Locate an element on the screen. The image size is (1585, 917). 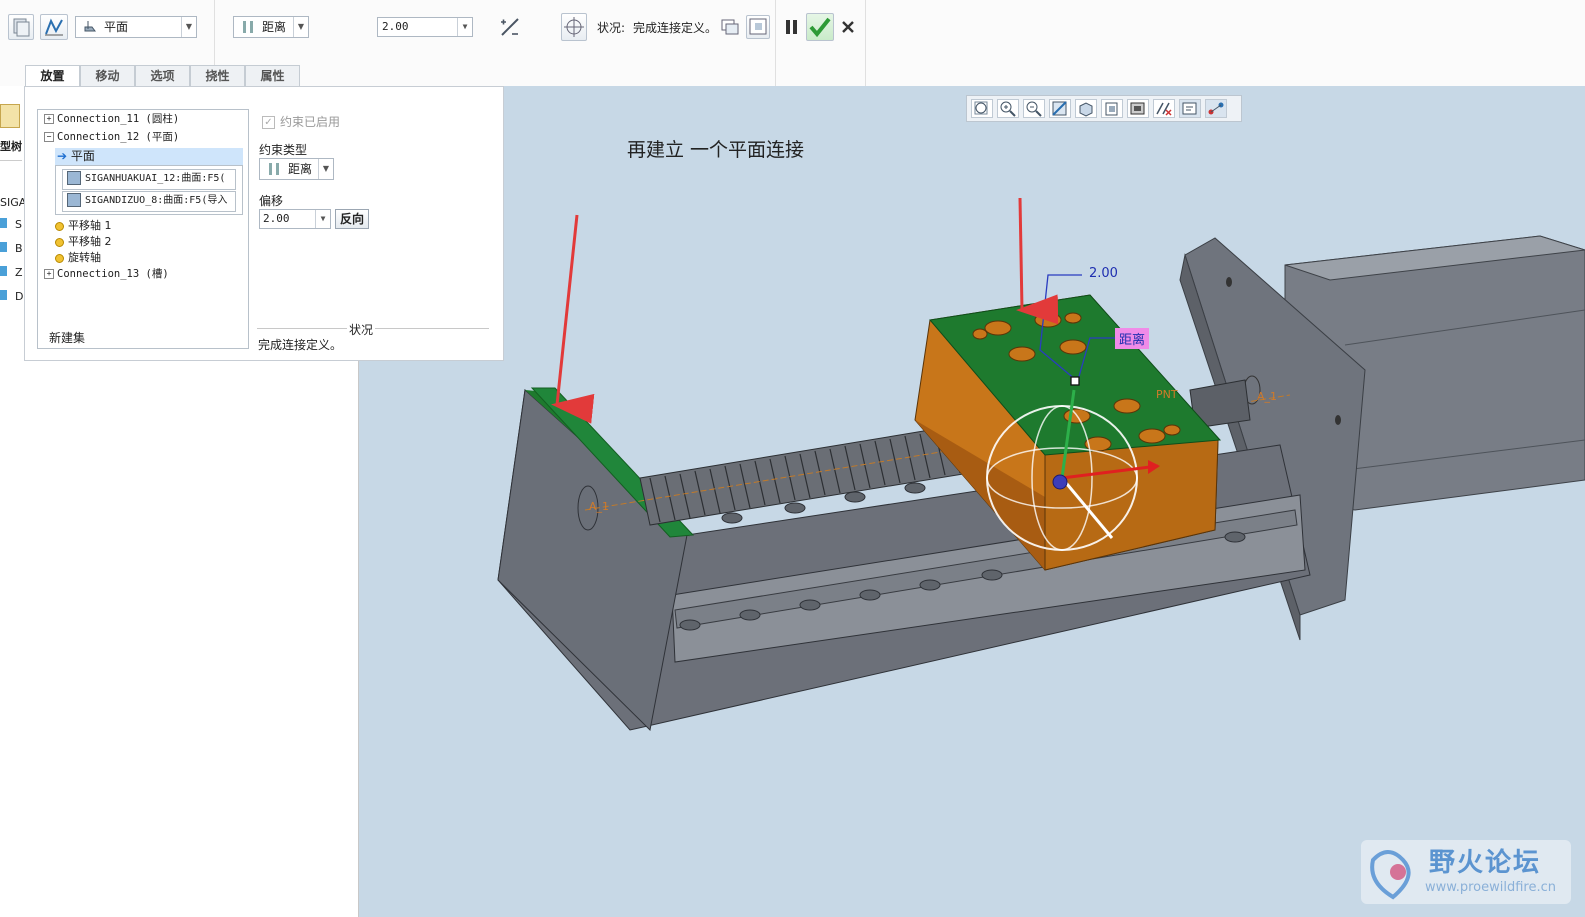
part-label: B is located at coordinates (19, 248).